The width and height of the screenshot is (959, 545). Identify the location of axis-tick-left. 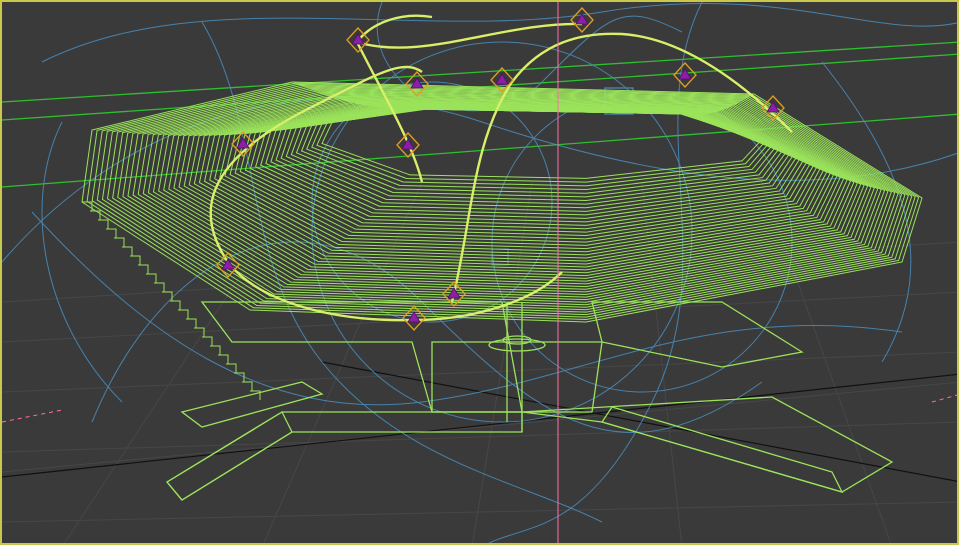
(32, 416).